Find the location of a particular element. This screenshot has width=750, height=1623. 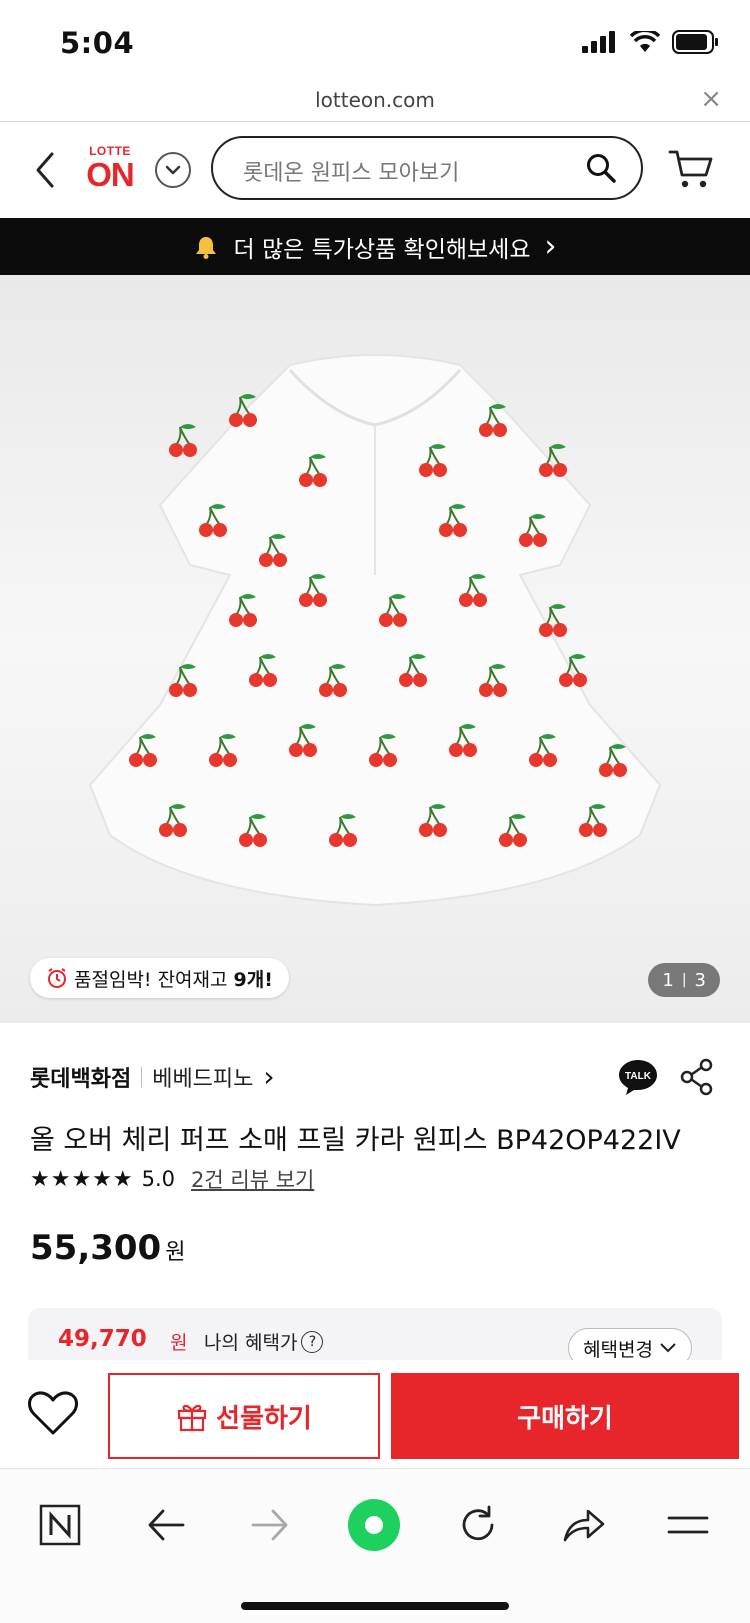

search-icon is located at coordinates (601, 168).